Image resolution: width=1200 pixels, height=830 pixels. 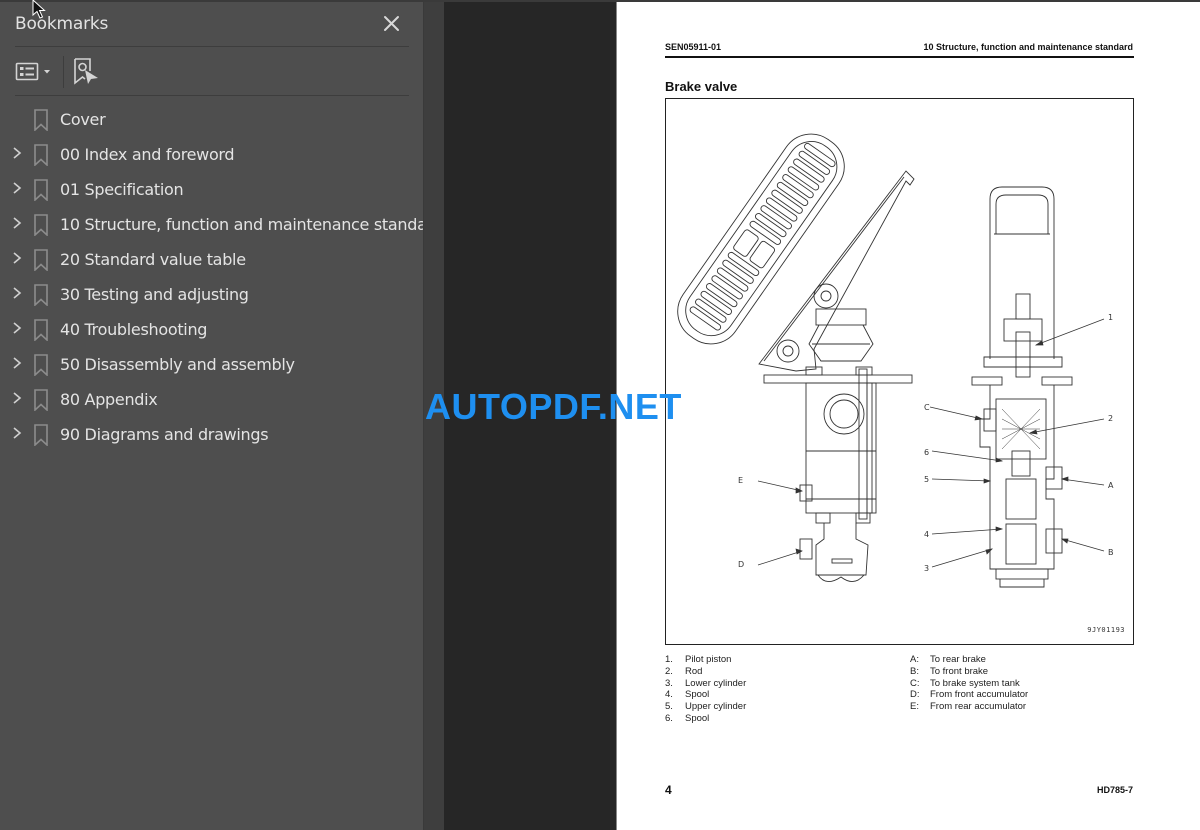 I want to click on legend-row: A: To rear brake, so click(x=969, y=660).